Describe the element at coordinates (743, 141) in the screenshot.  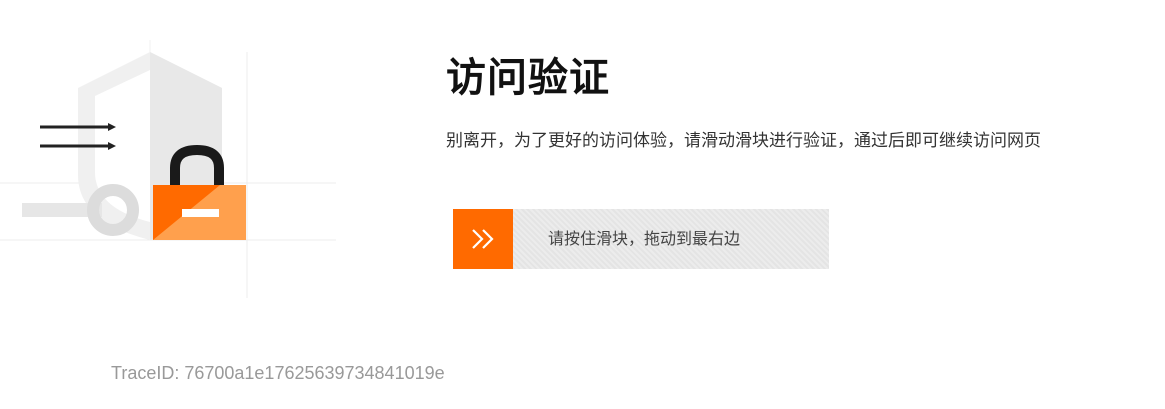
I see `description-text: 别离开，为了更好的访问体验，请滑动滑块进行验证，通过后即可继续访问网页` at that location.